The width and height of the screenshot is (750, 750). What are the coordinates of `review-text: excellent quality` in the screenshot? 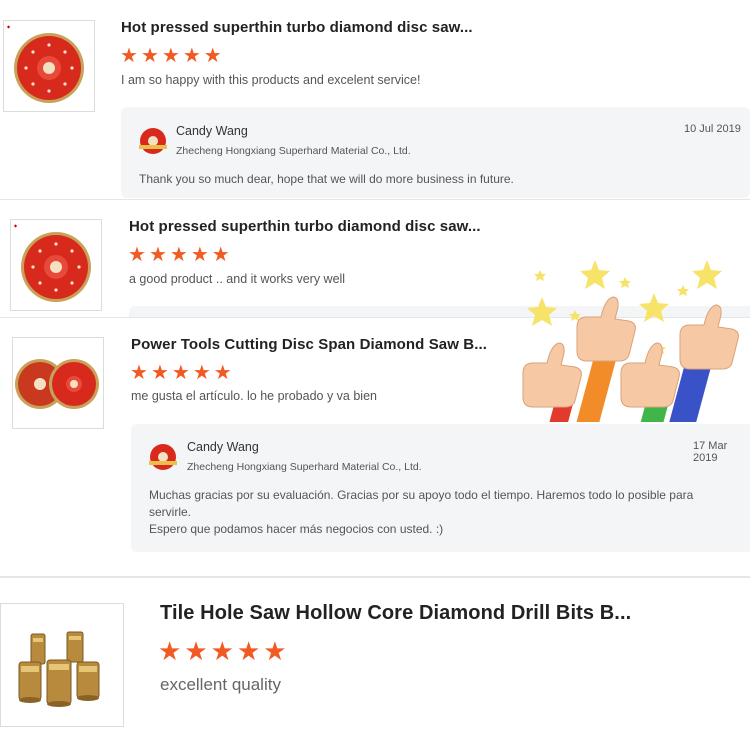 It's located at (220, 684).